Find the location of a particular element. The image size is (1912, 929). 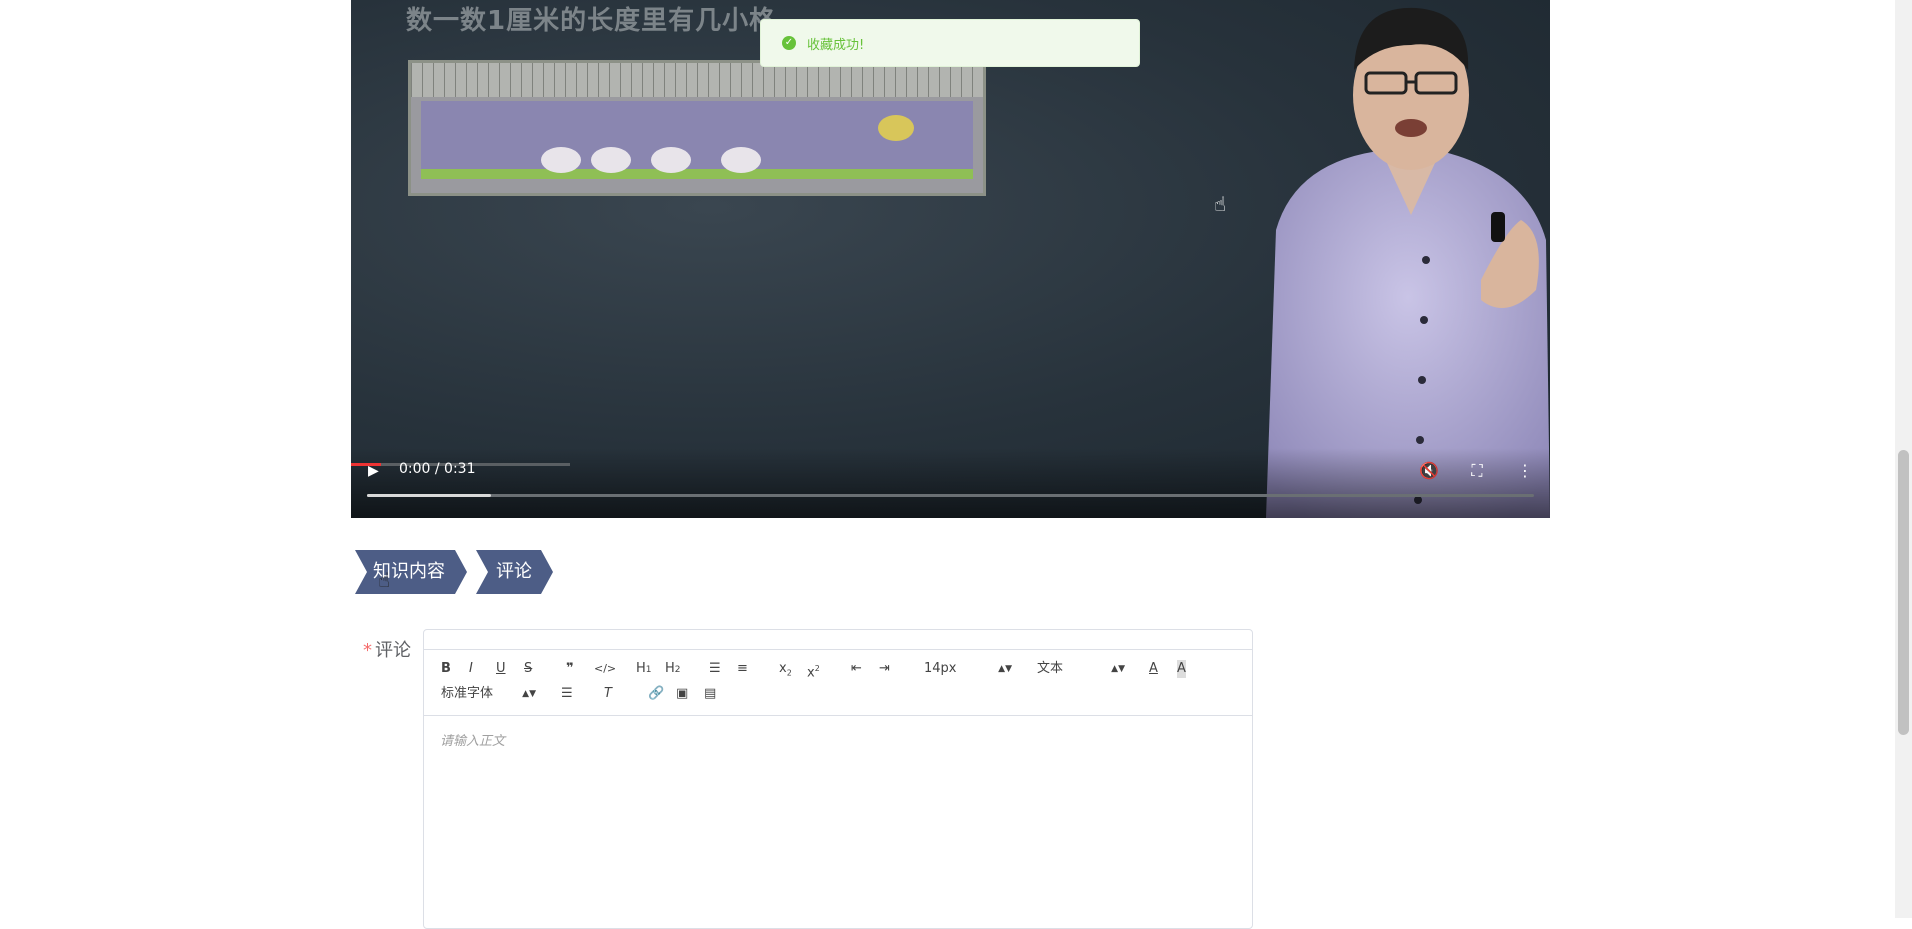

video-icon: ▤ is located at coordinates (710, 694).